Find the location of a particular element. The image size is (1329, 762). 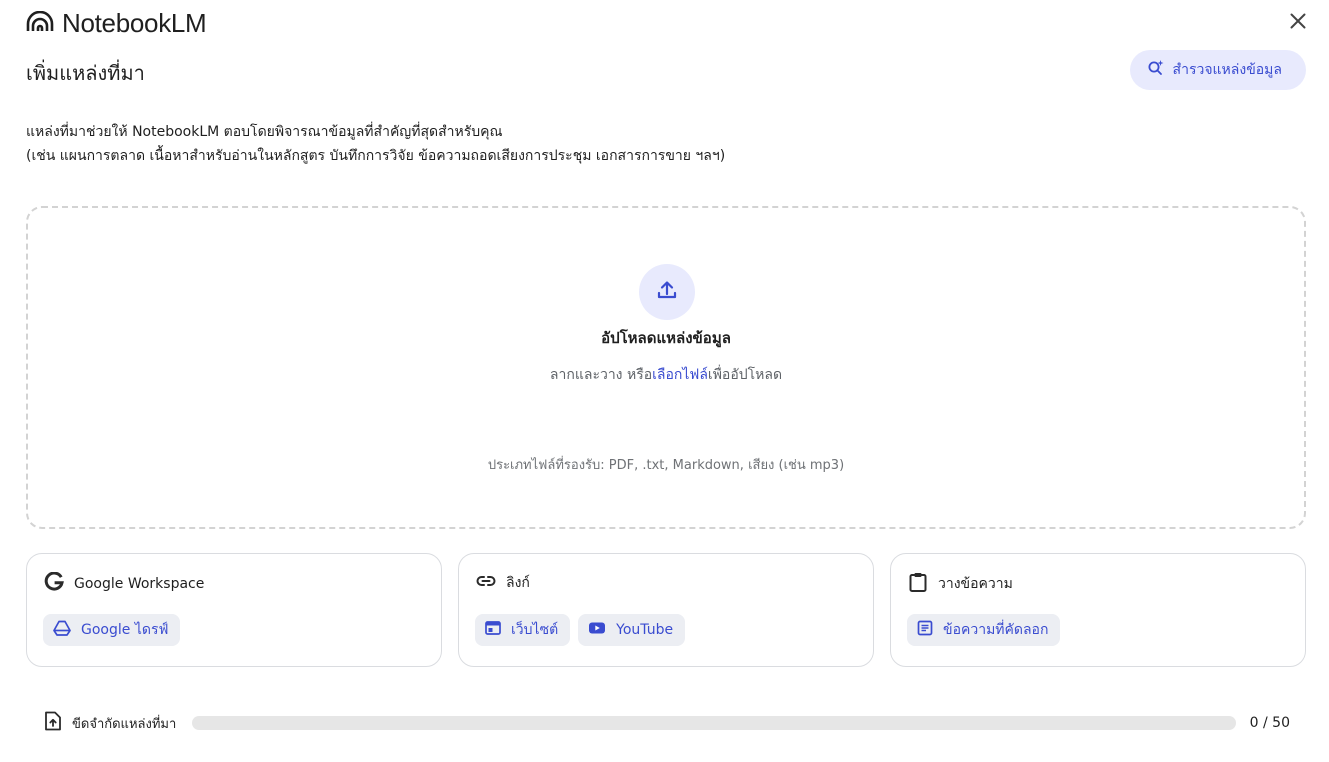

google-workspace-header: Google Workspace is located at coordinates (124, 583).